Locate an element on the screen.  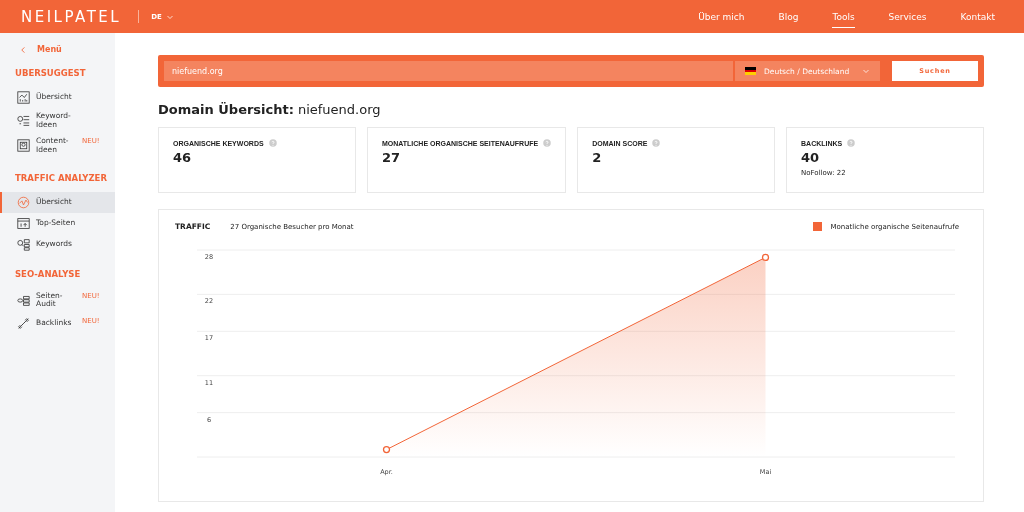
section-title: UBERSUGGEST is located at coordinates (50, 73).